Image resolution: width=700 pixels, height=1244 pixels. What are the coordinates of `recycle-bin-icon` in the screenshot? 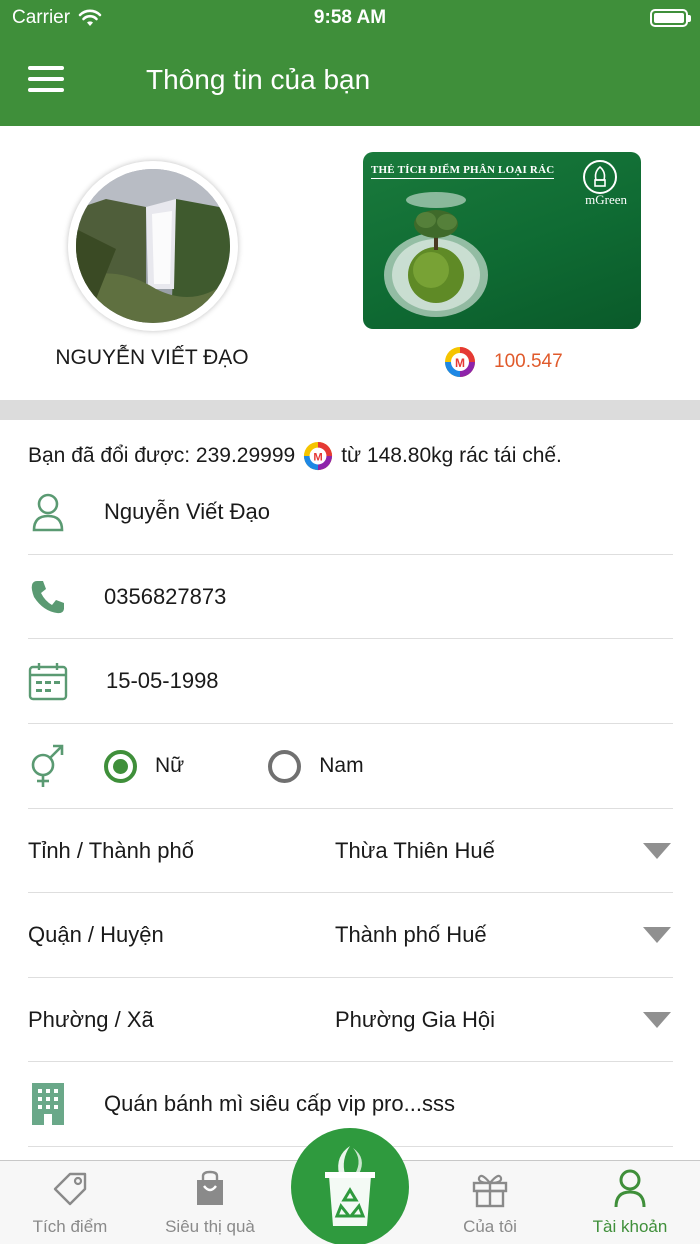 It's located at (350, 1186).